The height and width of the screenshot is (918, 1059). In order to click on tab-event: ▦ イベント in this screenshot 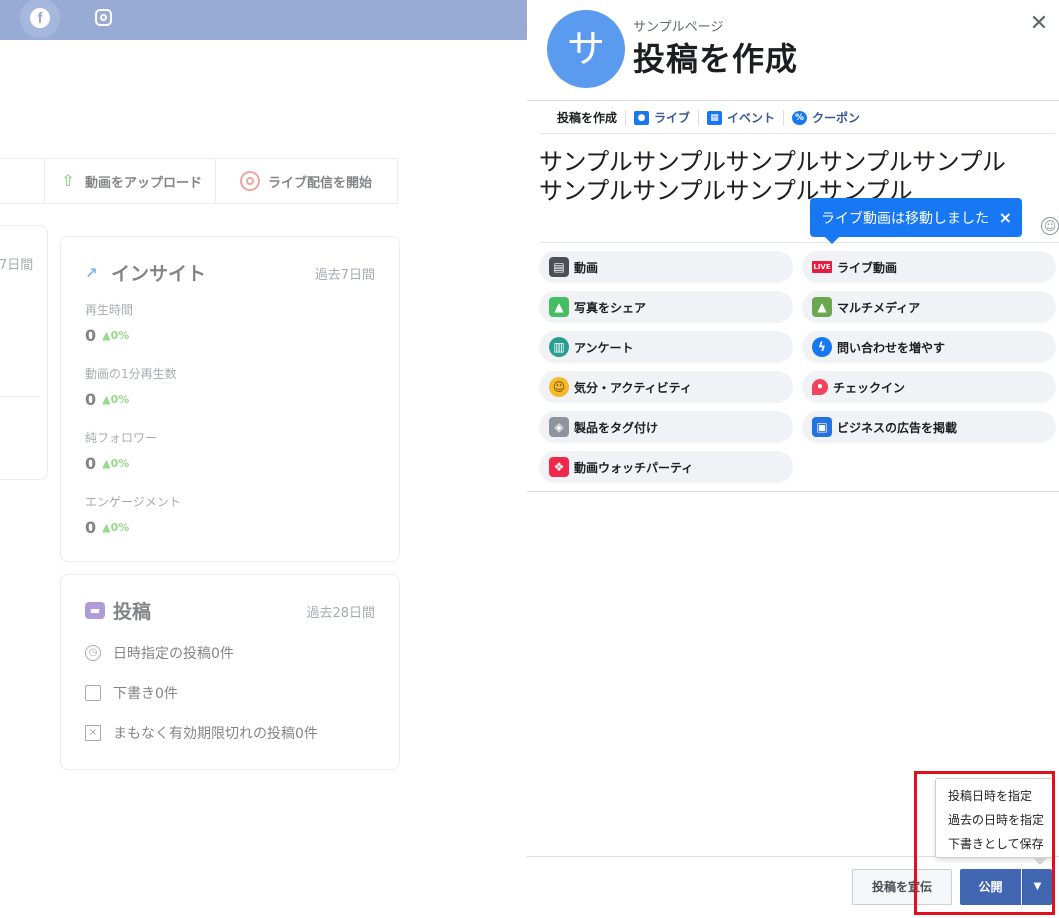, I will do `click(742, 117)`.